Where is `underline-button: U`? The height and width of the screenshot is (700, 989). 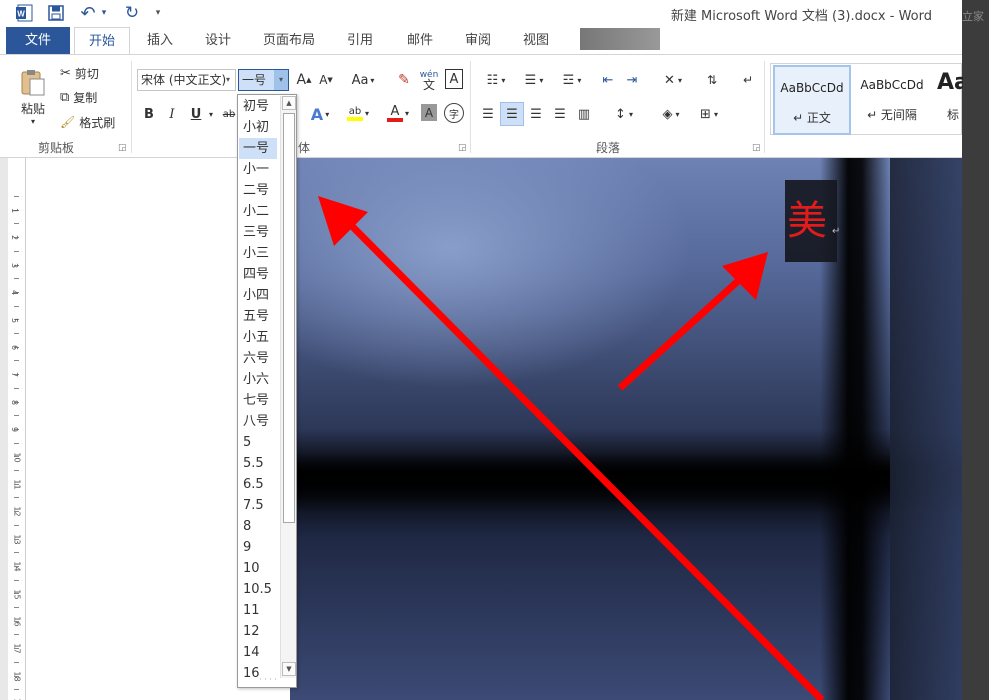
underline-button: U is located at coordinates (196, 114).